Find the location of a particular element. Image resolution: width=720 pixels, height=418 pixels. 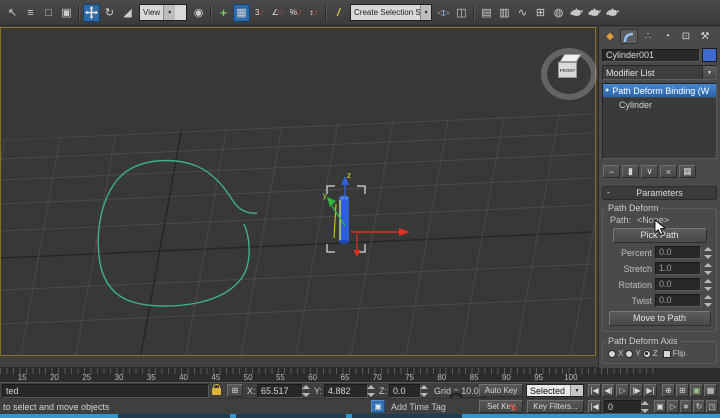

stretch-spinner is located at coordinates (708, 268).